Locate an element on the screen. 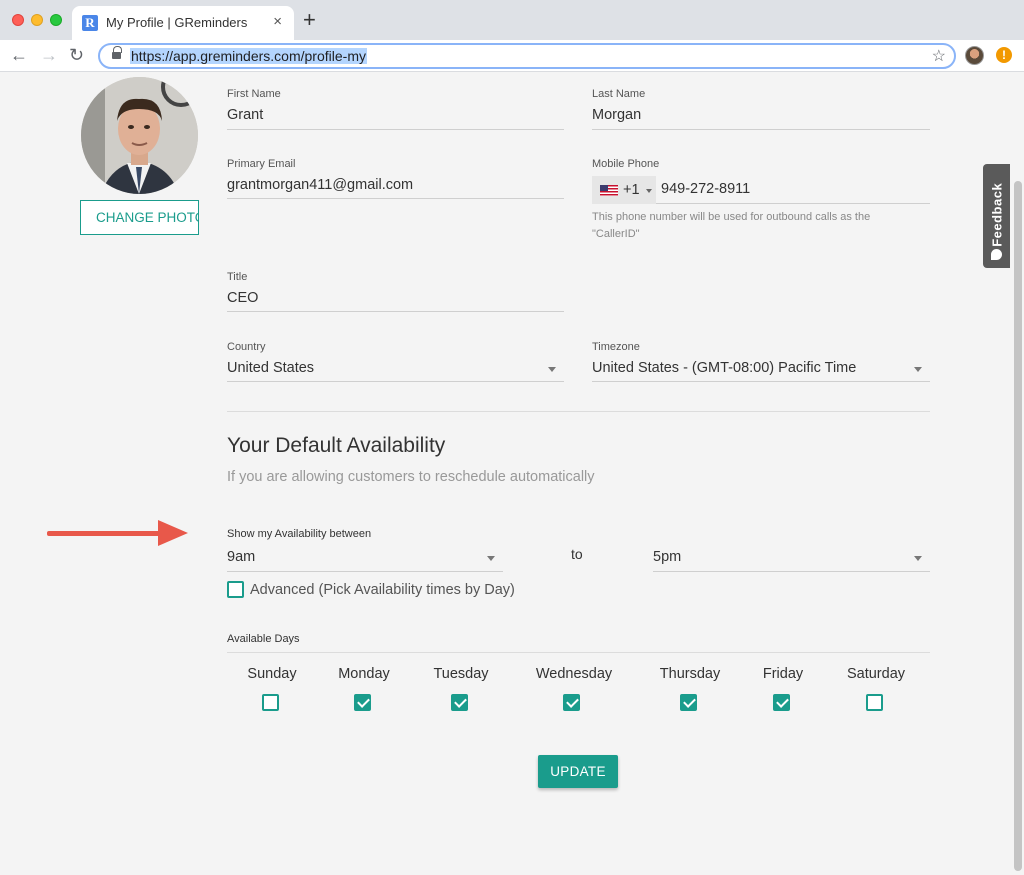 The width and height of the screenshot is (1024, 875). feedback-tab: Feedback is located at coordinates (996, 216).